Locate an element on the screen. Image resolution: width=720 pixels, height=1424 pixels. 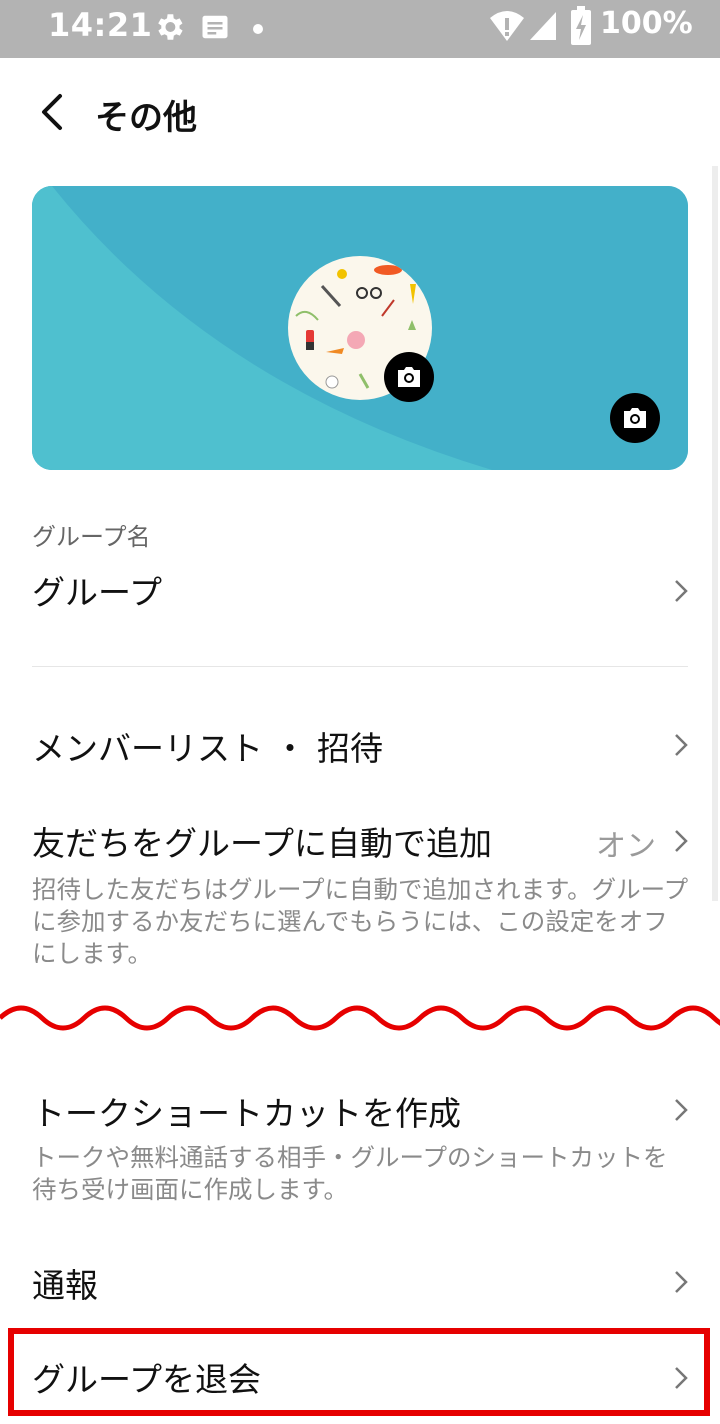
auto-add-value: オン is located at coordinates (626, 846).